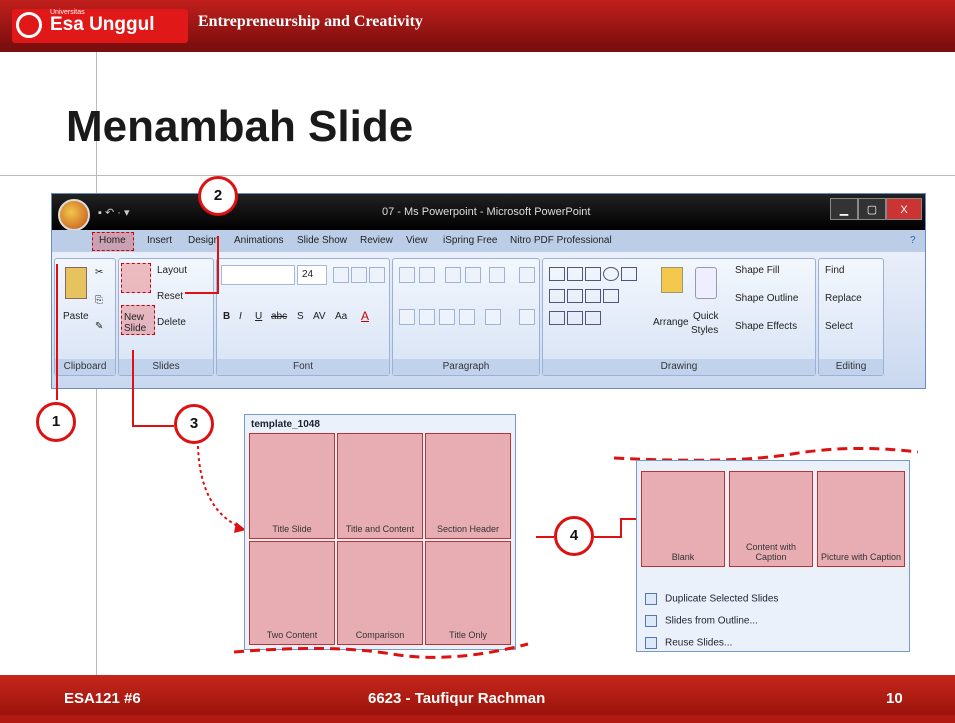  I want to click on paste-icon, so click(76, 283).